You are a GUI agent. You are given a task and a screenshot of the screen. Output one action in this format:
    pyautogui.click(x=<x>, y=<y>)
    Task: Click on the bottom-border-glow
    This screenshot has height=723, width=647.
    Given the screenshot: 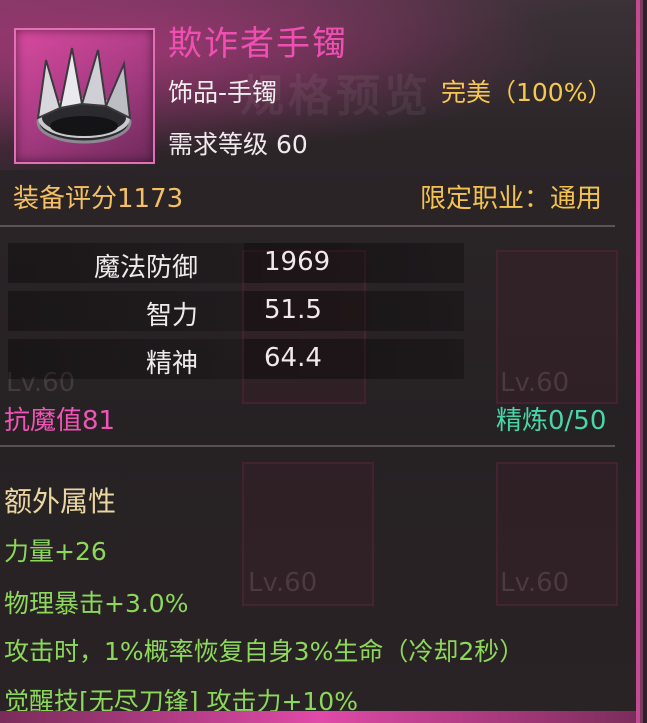 What is the action you would take?
    pyautogui.click(x=320, y=717)
    